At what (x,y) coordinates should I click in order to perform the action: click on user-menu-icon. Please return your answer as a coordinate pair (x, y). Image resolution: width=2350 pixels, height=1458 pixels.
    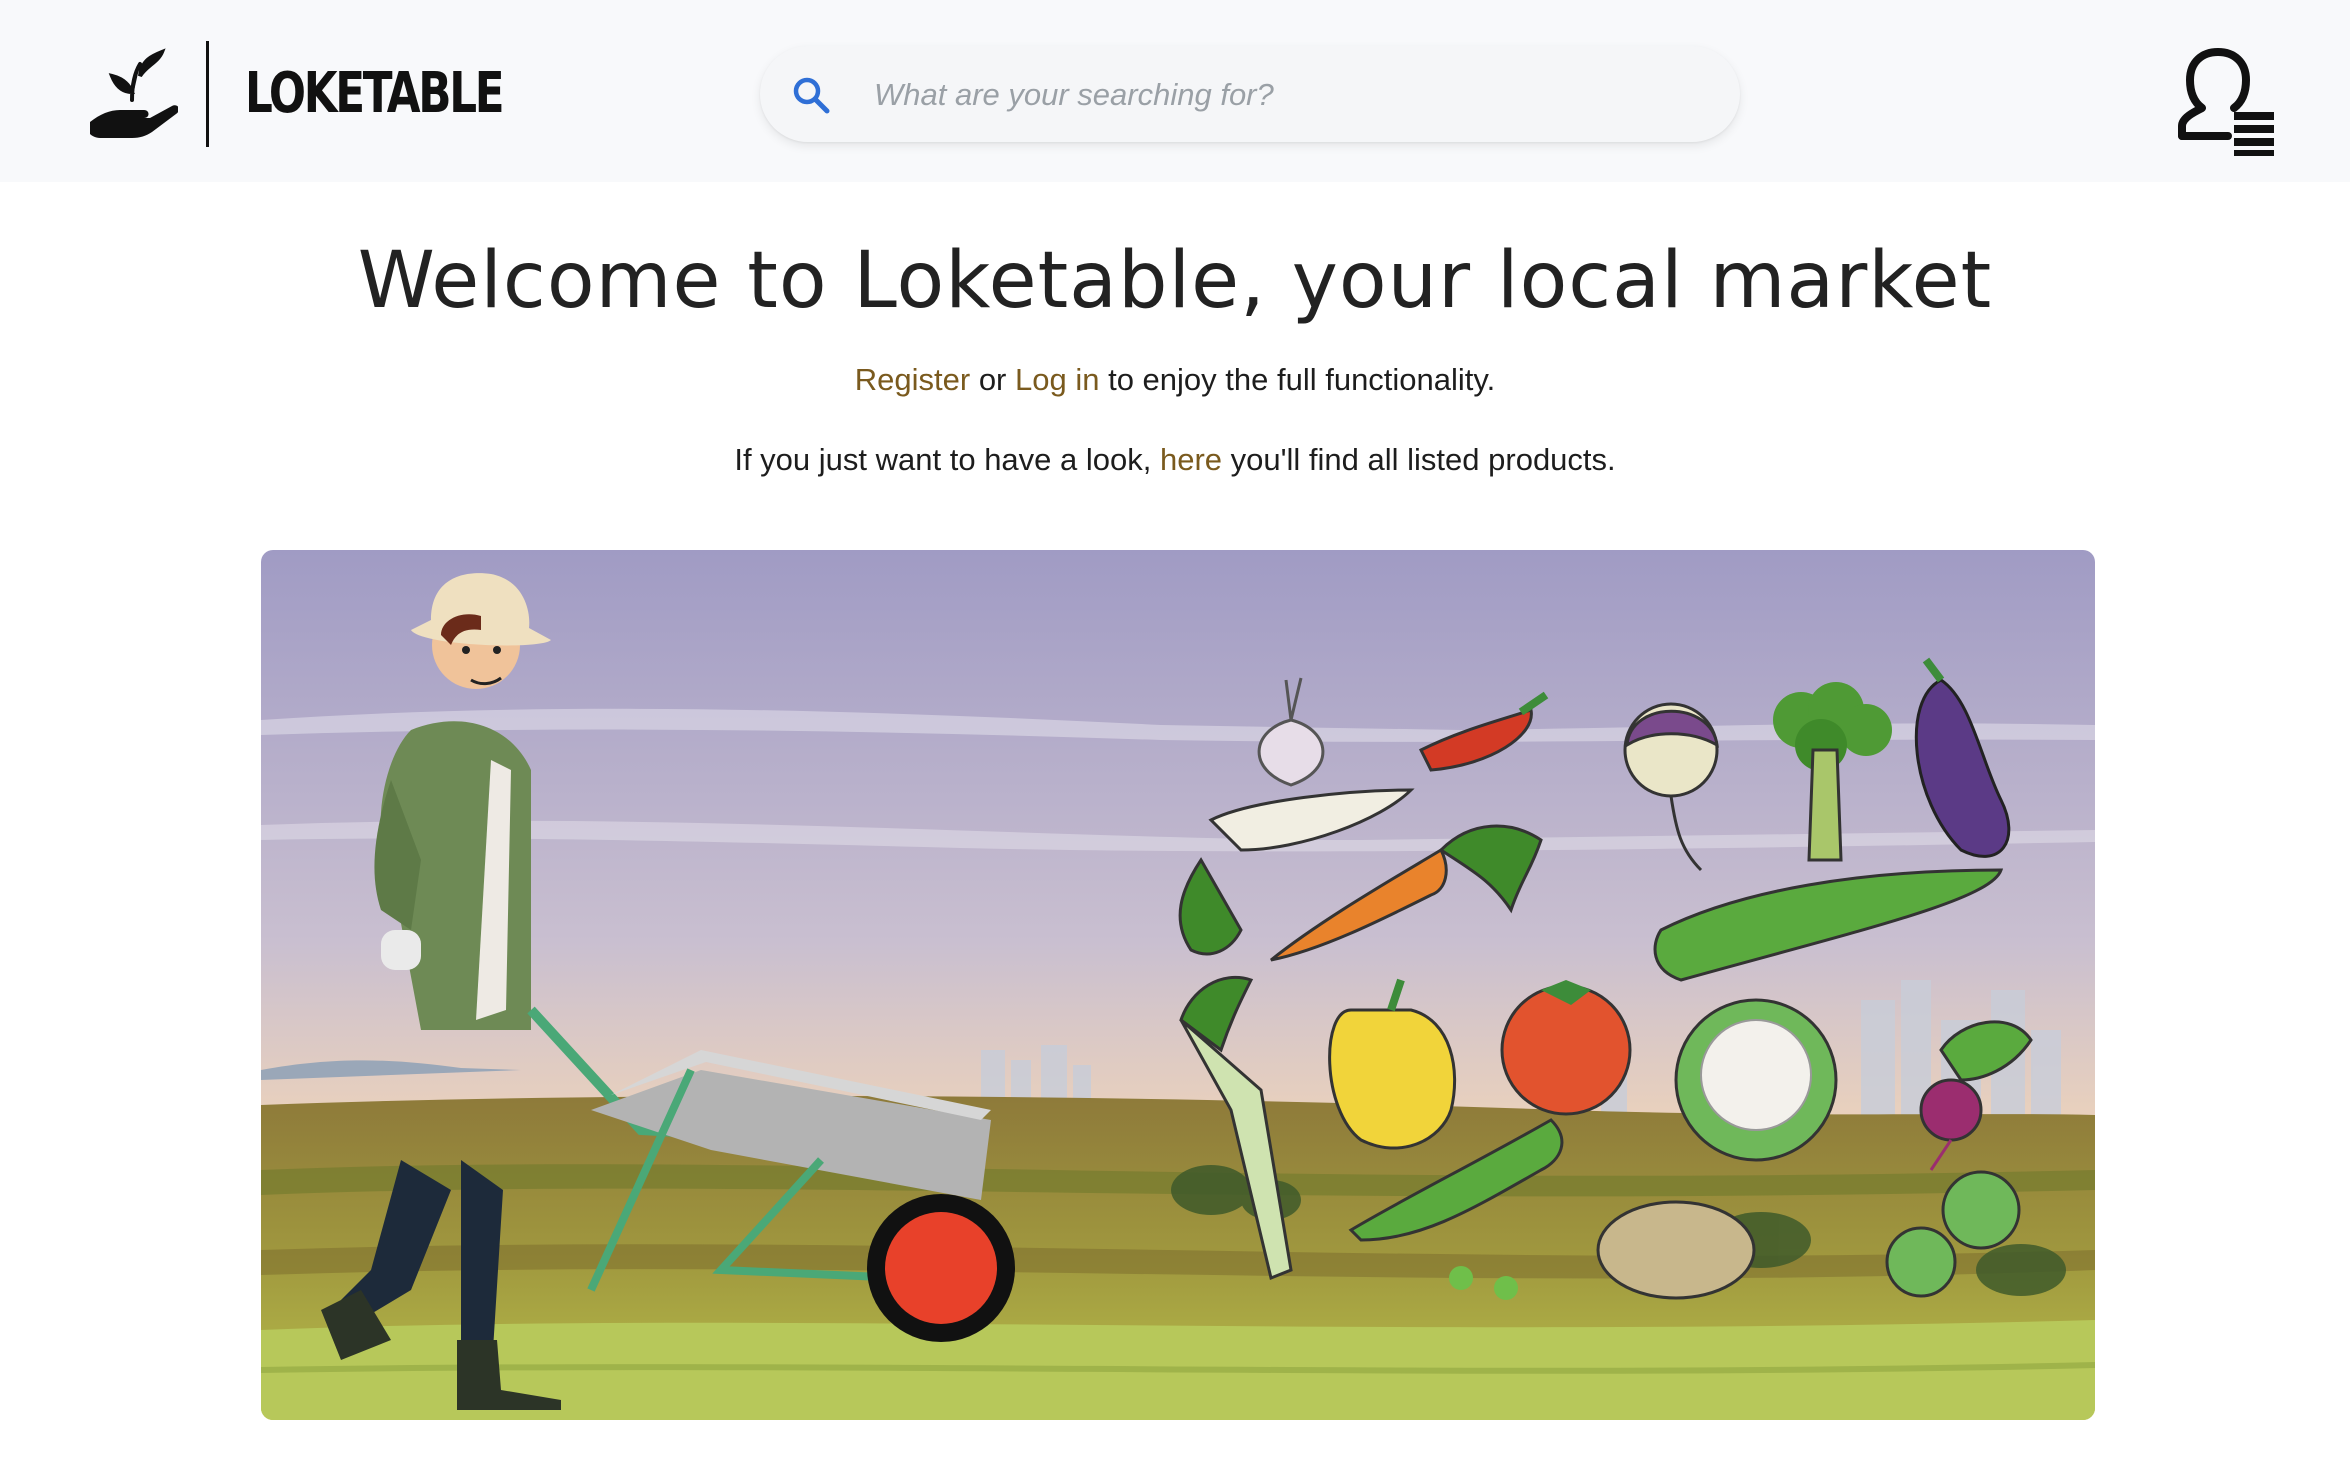
    Looking at the image, I should click on (2226, 102).